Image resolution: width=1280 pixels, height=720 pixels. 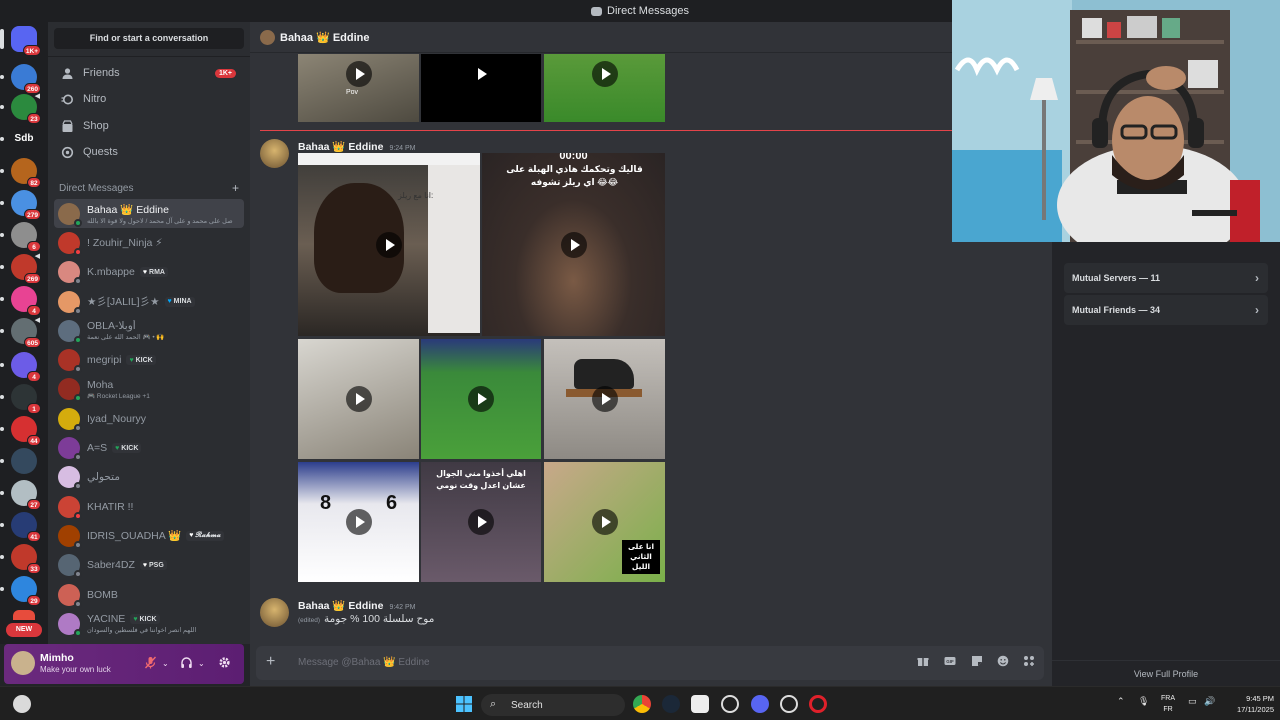 What do you see at coordinates (22, 704) in the screenshot?
I see `weather-icon` at bounding box center [22, 704].